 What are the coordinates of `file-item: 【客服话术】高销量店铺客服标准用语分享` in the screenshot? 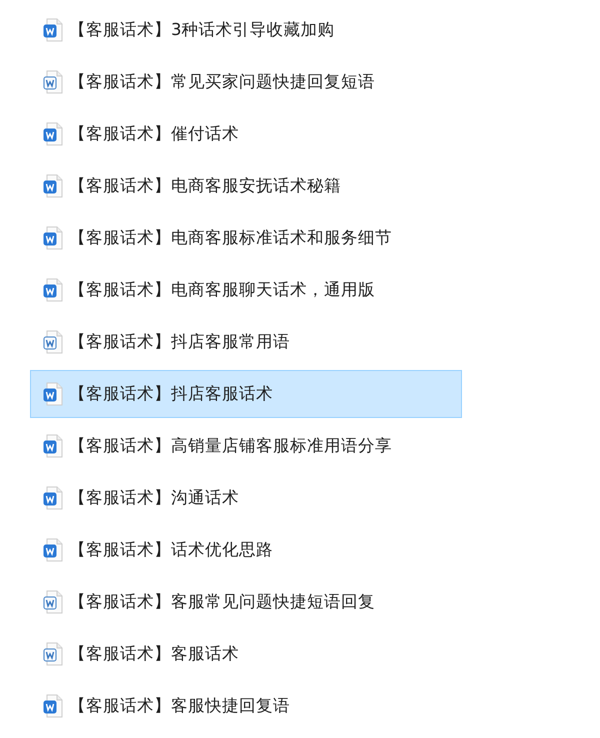 It's located at (246, 446).